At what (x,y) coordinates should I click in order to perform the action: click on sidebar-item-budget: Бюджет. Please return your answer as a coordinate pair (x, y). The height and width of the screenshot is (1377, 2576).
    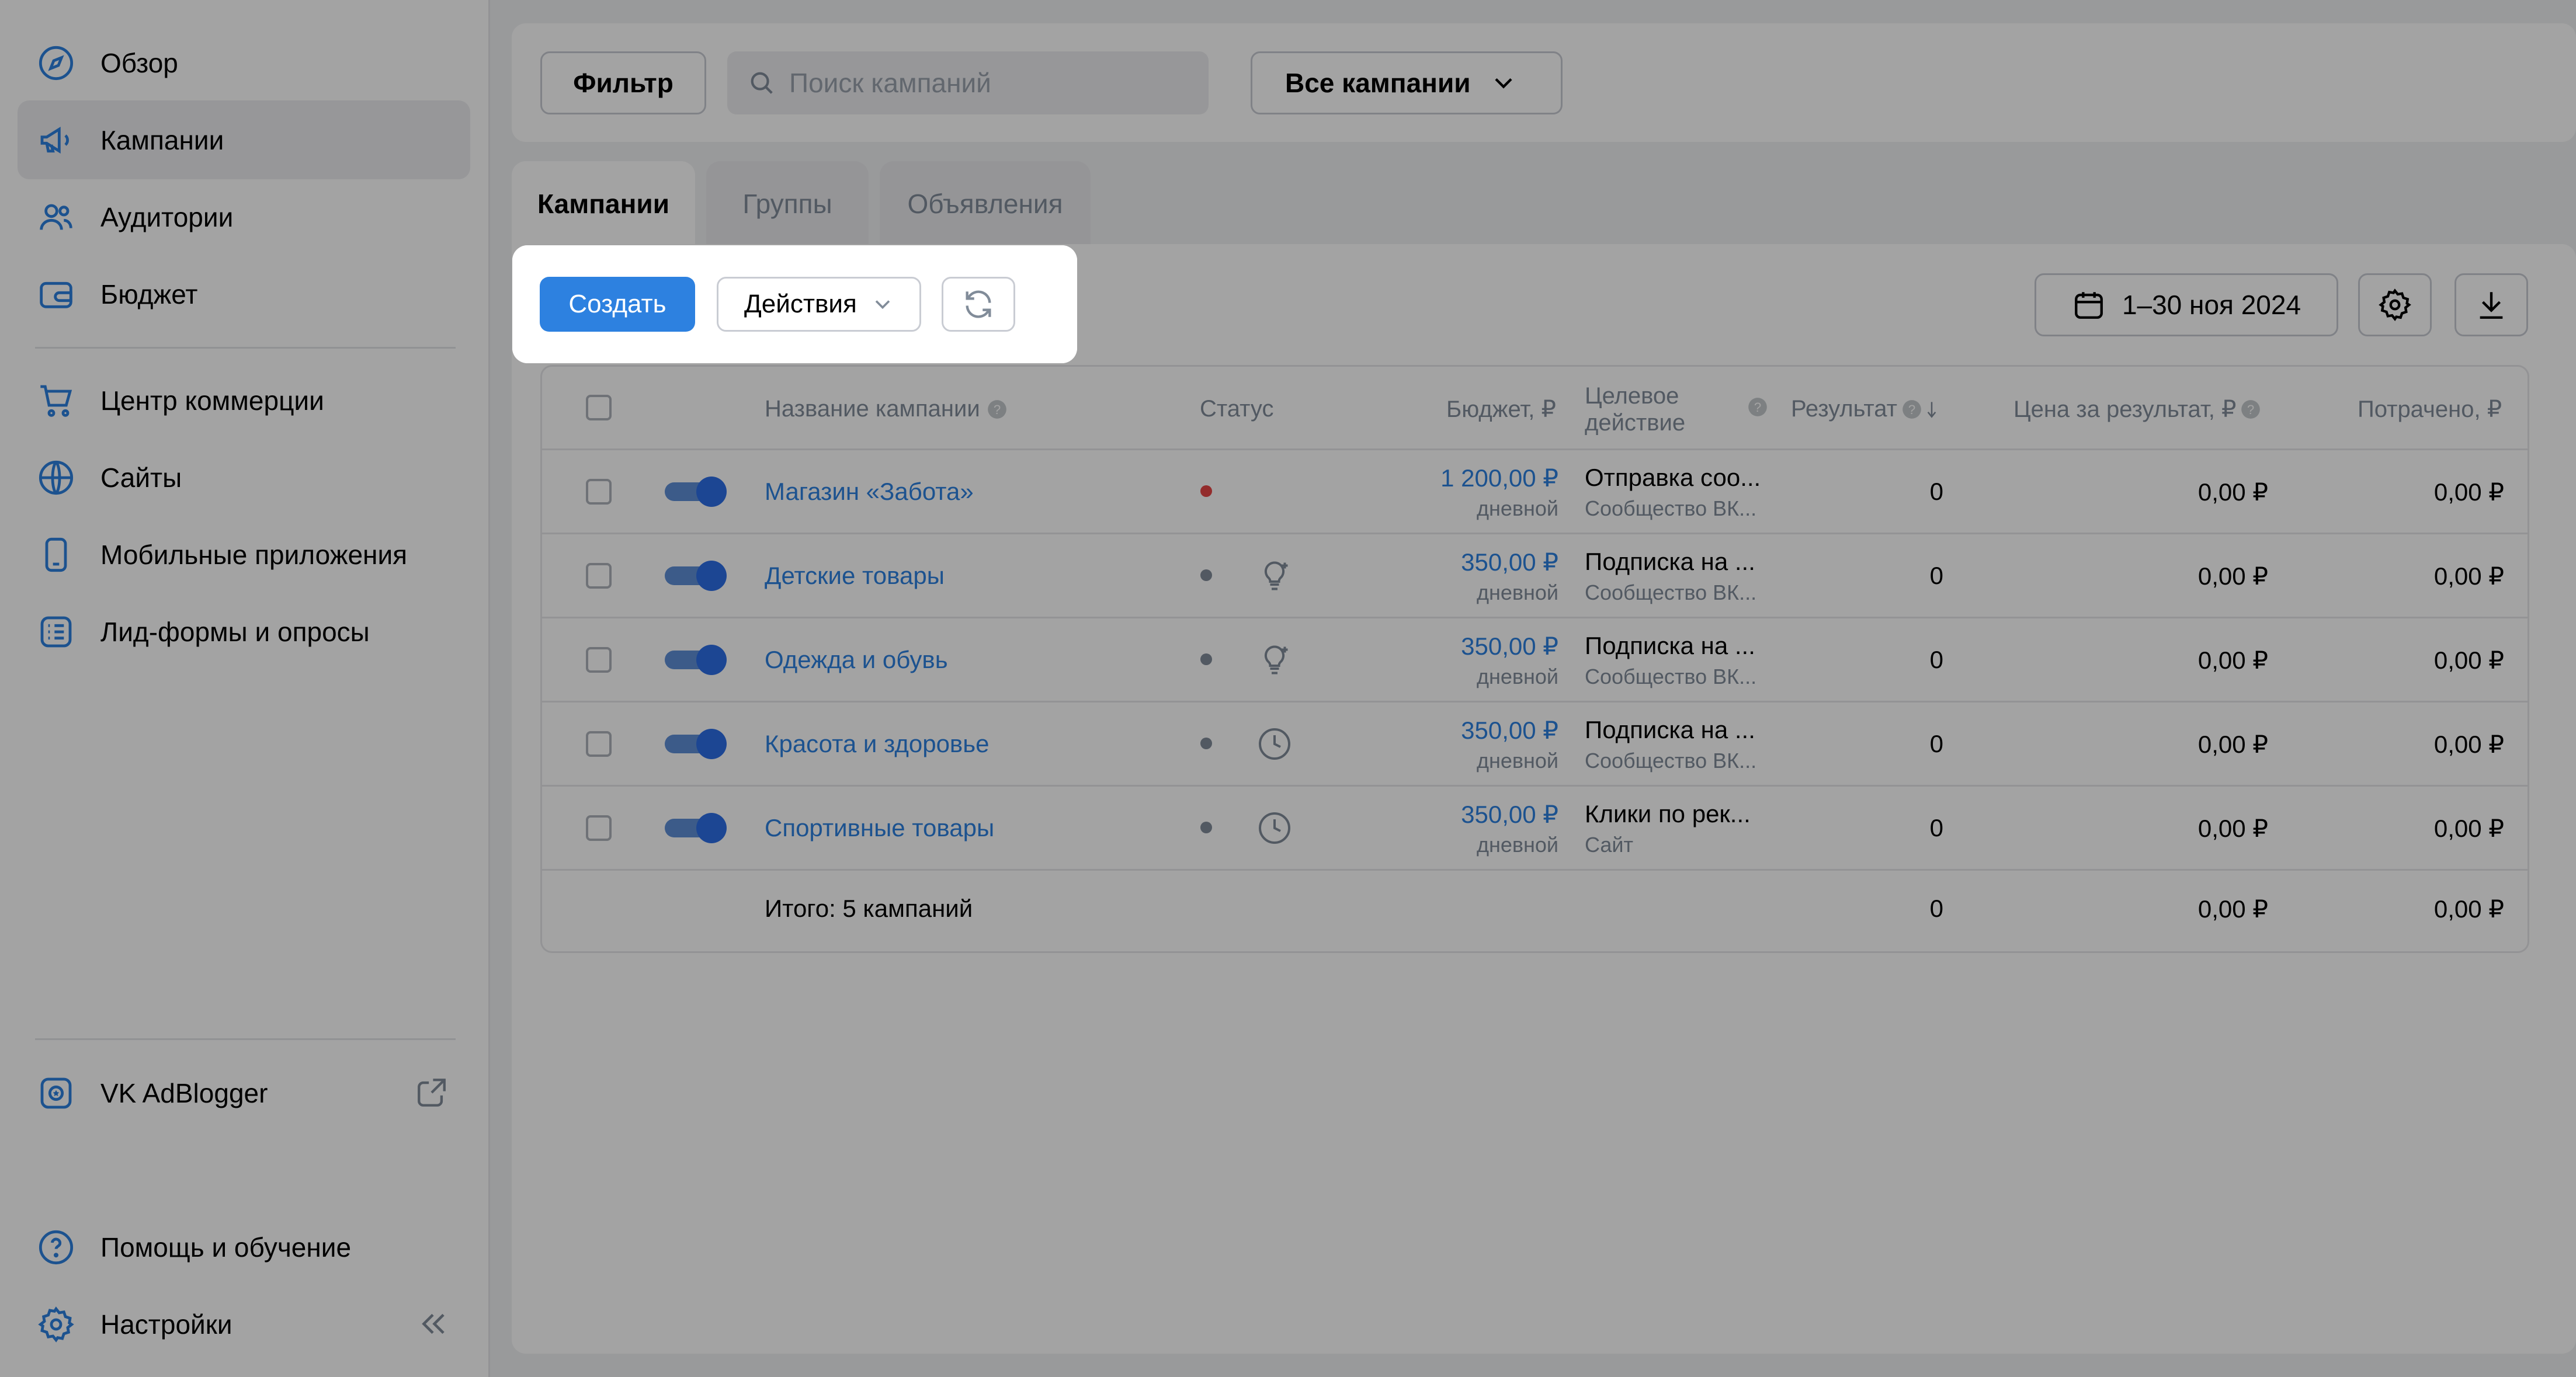
    Looking at the image, I should click on (244, 294).